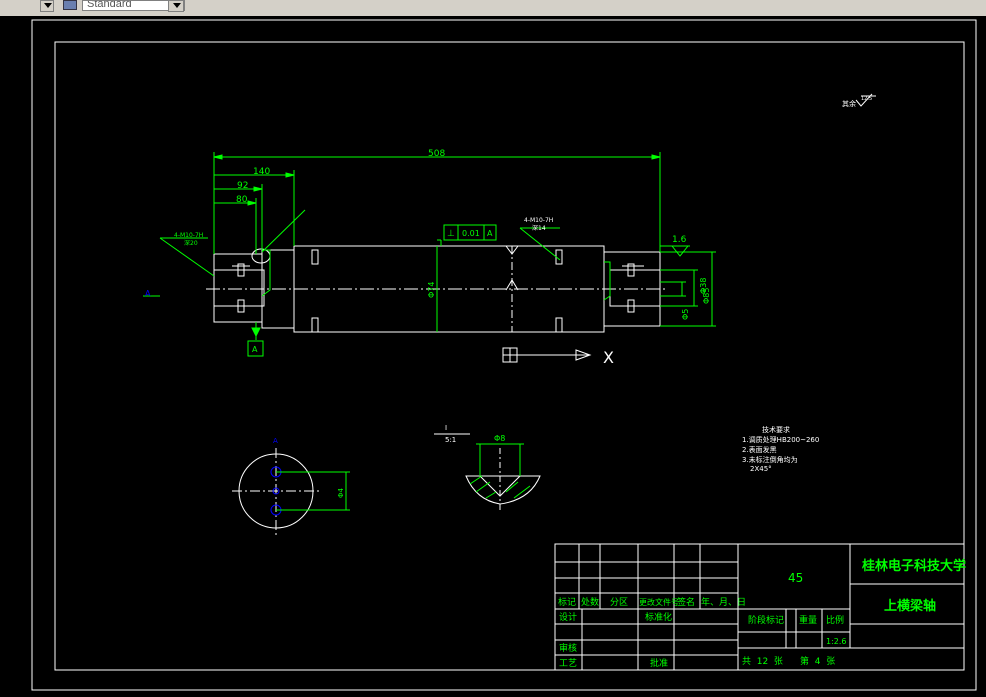 The height and width of the screenshot is (697, 986). Describe the element at coordinates (836, 641) in the screenshot. I see `scale-value: 1:2.6` at that location.